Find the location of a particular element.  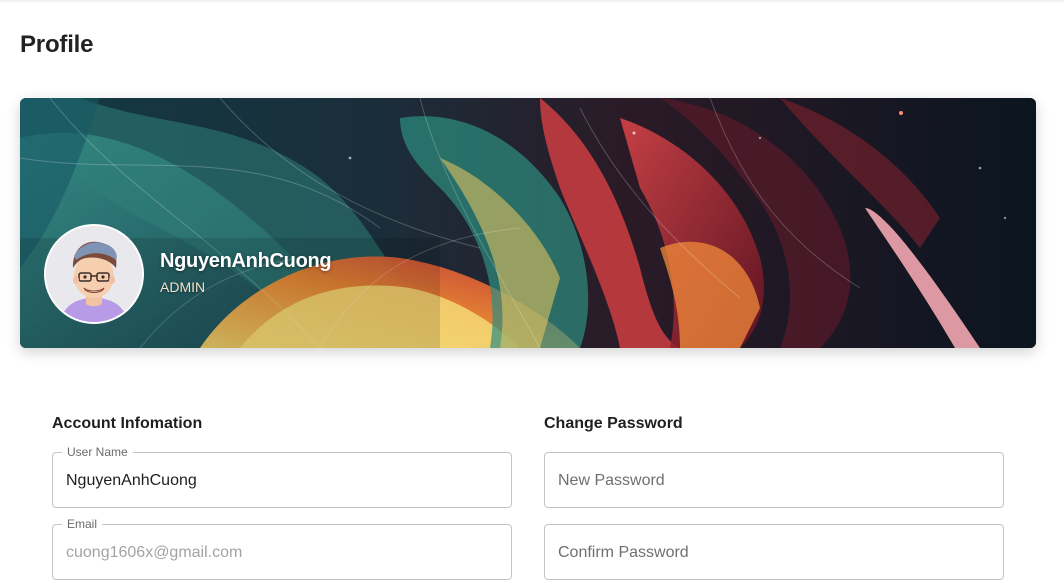

email-field: Email cuong1606x@gmail.com is located at coordinates (282, 548).